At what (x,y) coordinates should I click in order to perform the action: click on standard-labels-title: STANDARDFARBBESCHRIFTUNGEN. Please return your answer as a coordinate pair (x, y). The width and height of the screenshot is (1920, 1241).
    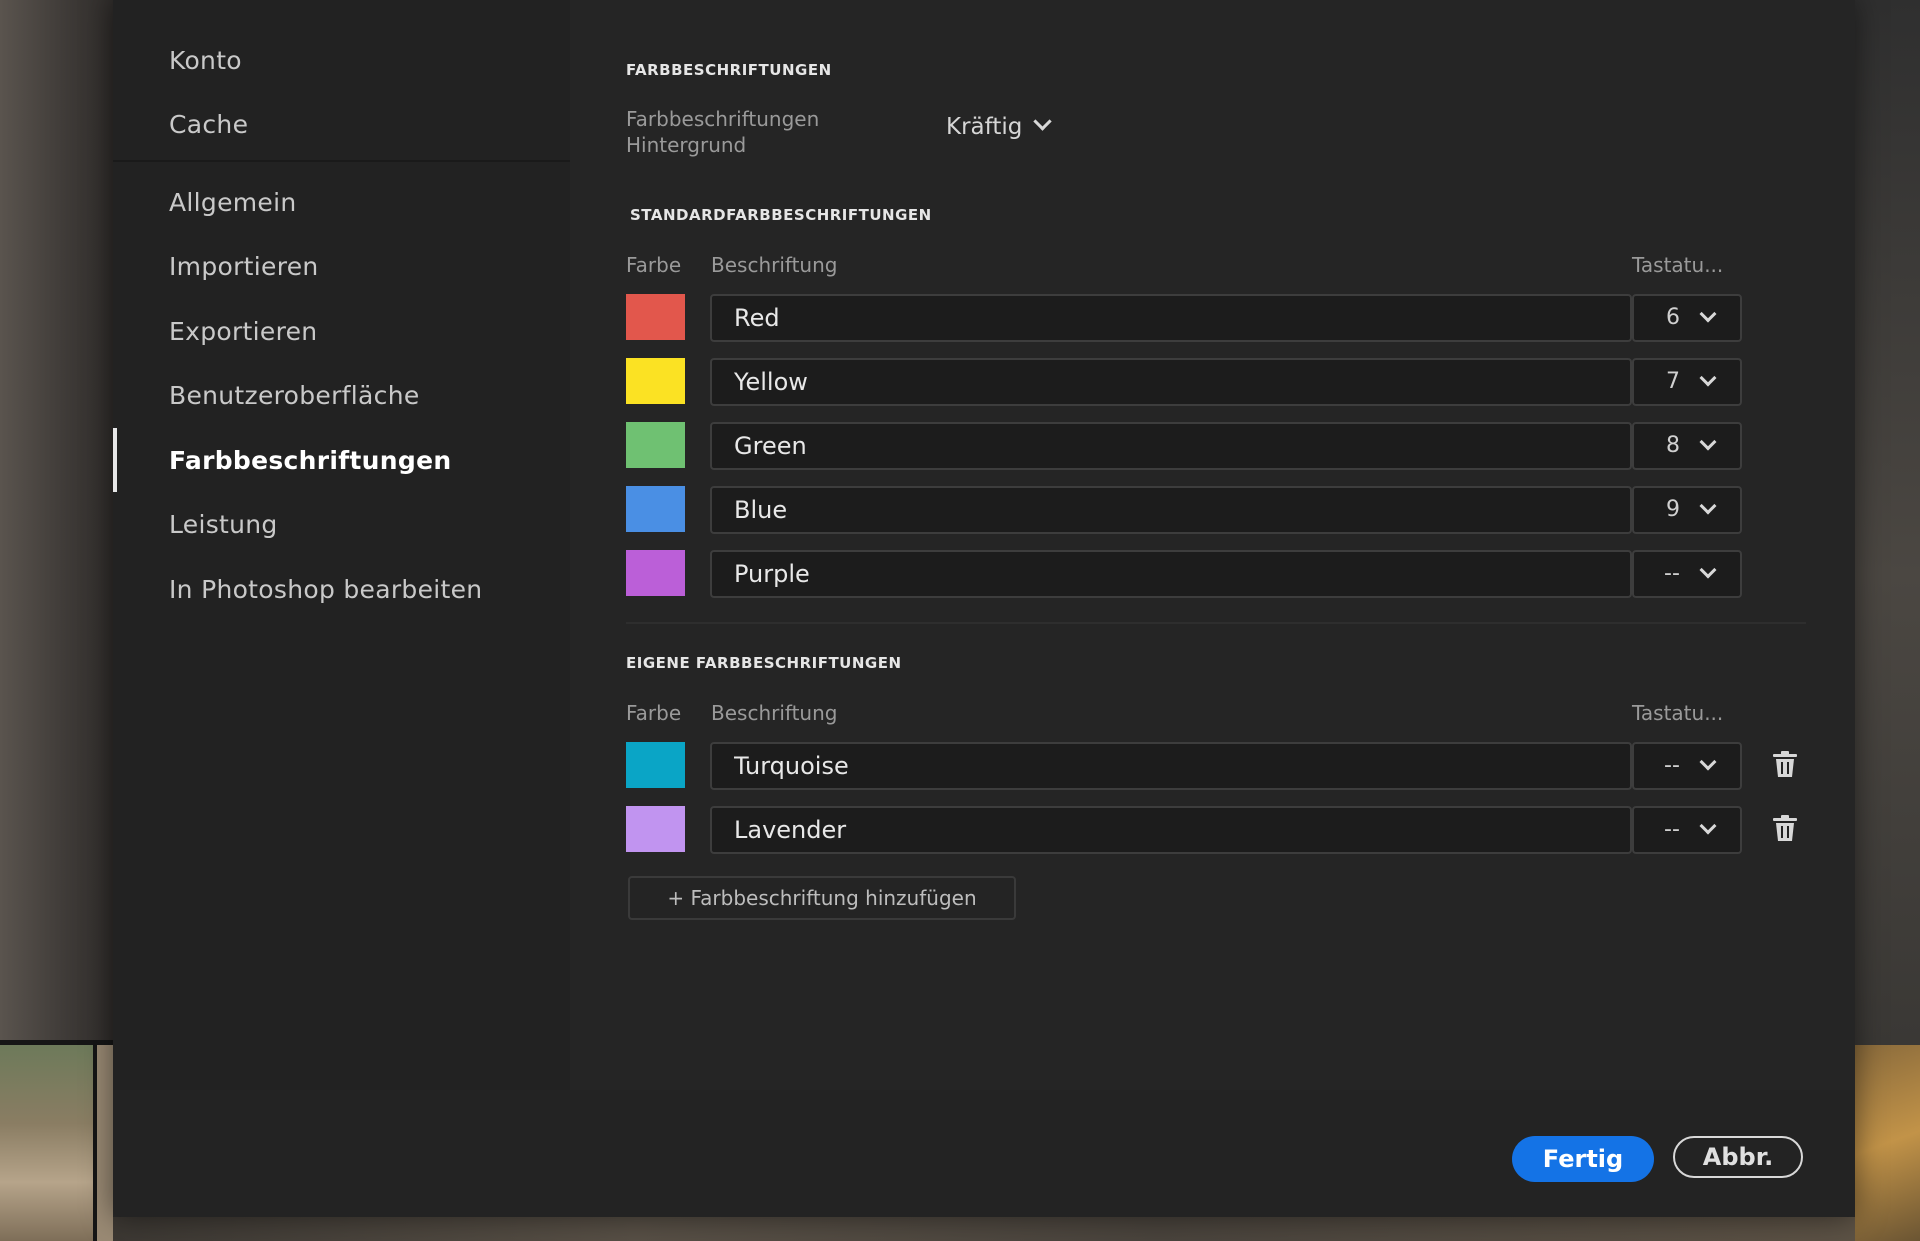
    Looking at the image, I should click on (781, 215).